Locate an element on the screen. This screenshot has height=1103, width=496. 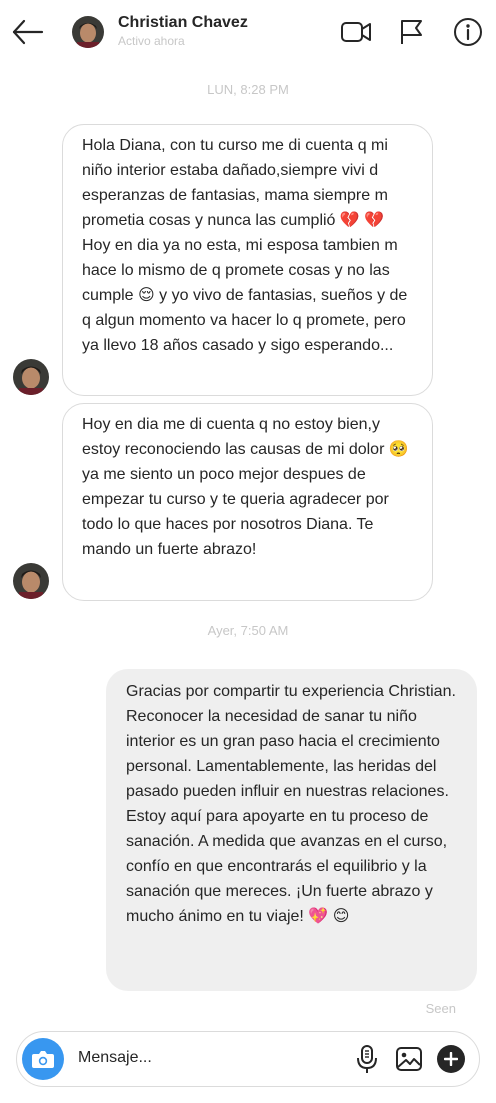
timestamp: Ayer, 7:50 AM is located at coordinates (248, 630).